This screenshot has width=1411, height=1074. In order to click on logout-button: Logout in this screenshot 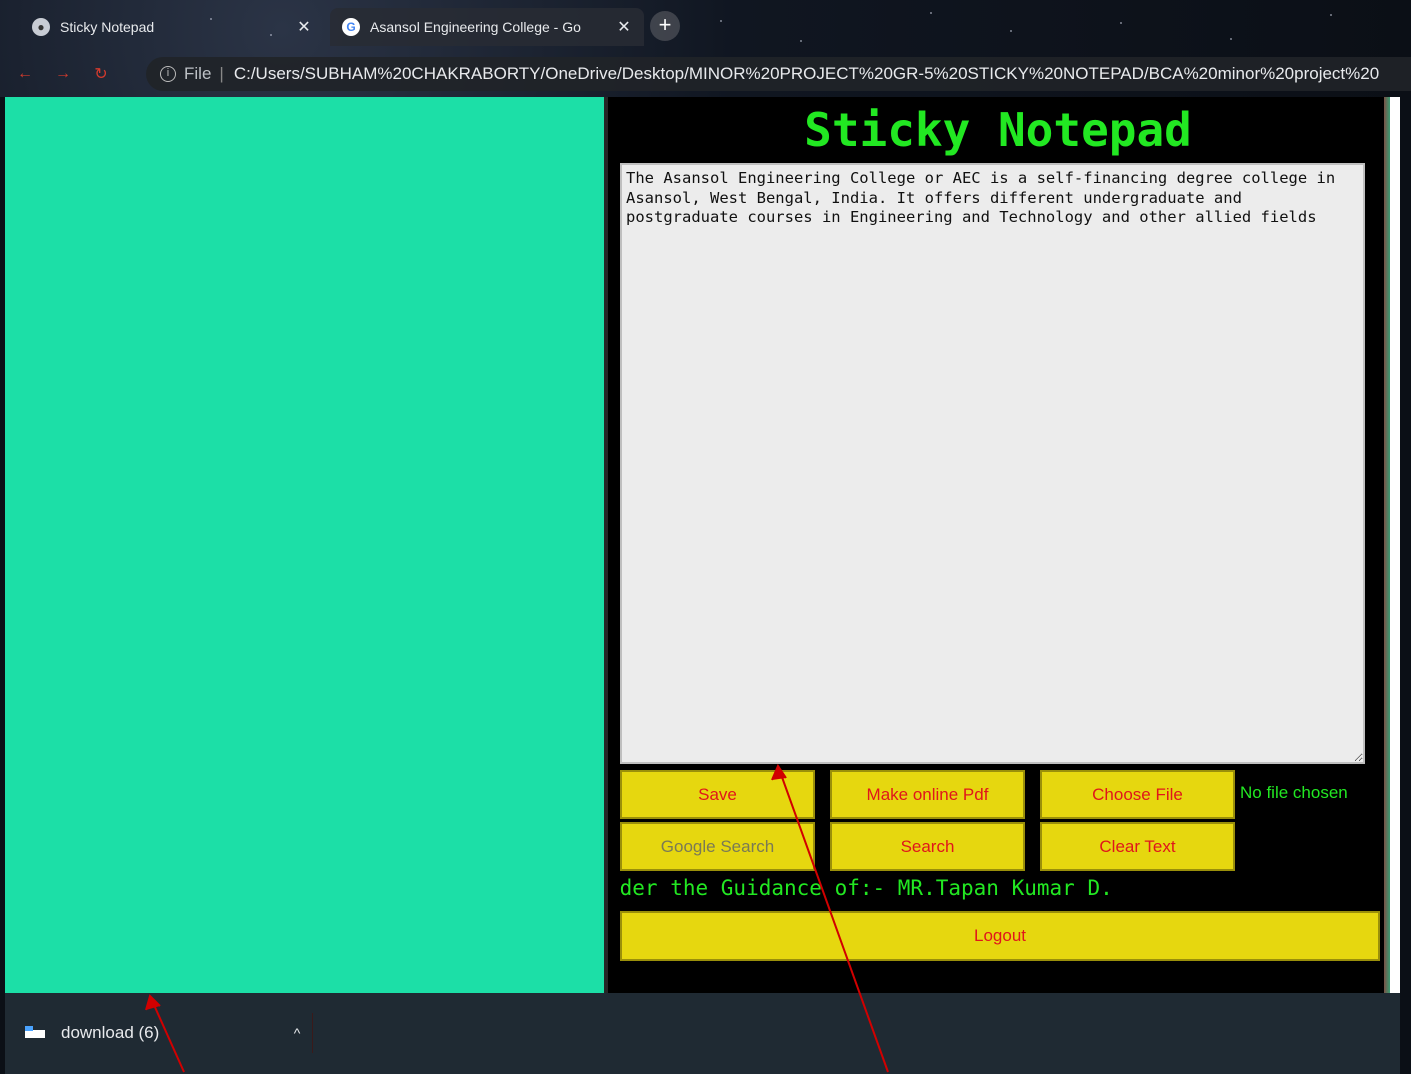, I will do `click(1000, 936)`.